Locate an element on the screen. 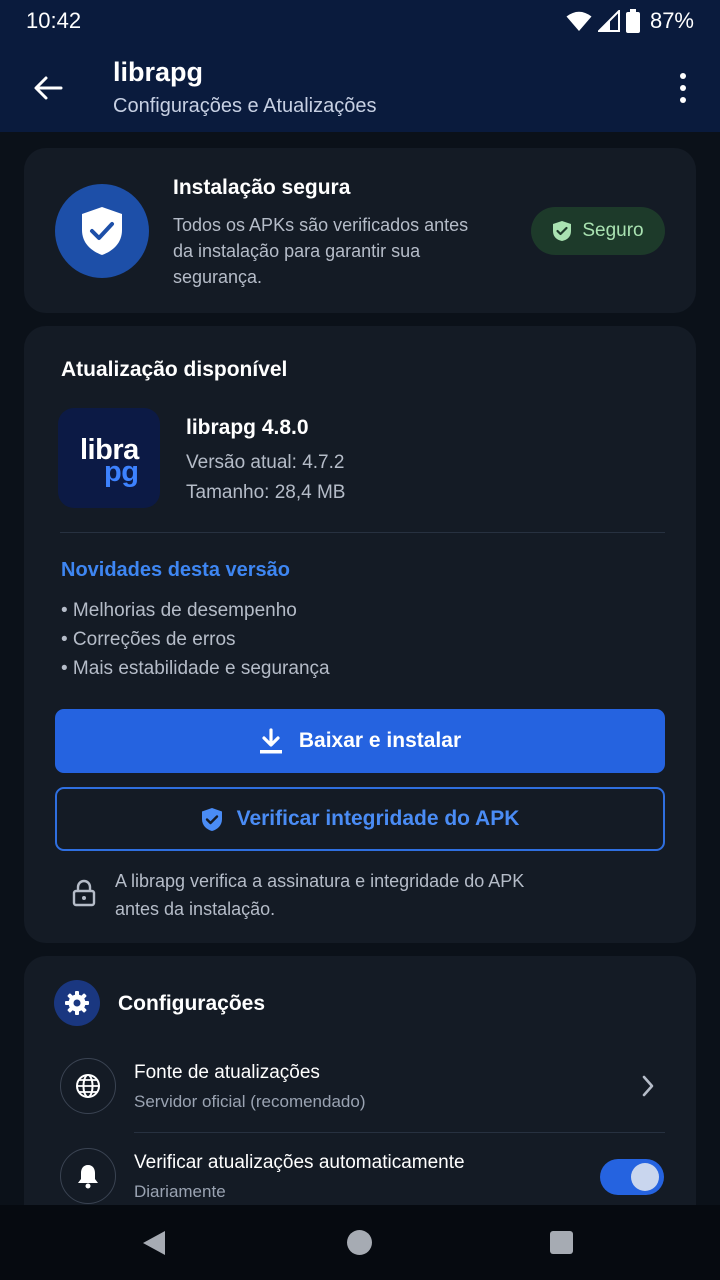  settings-avatar is located at coordinates (77, 1003).